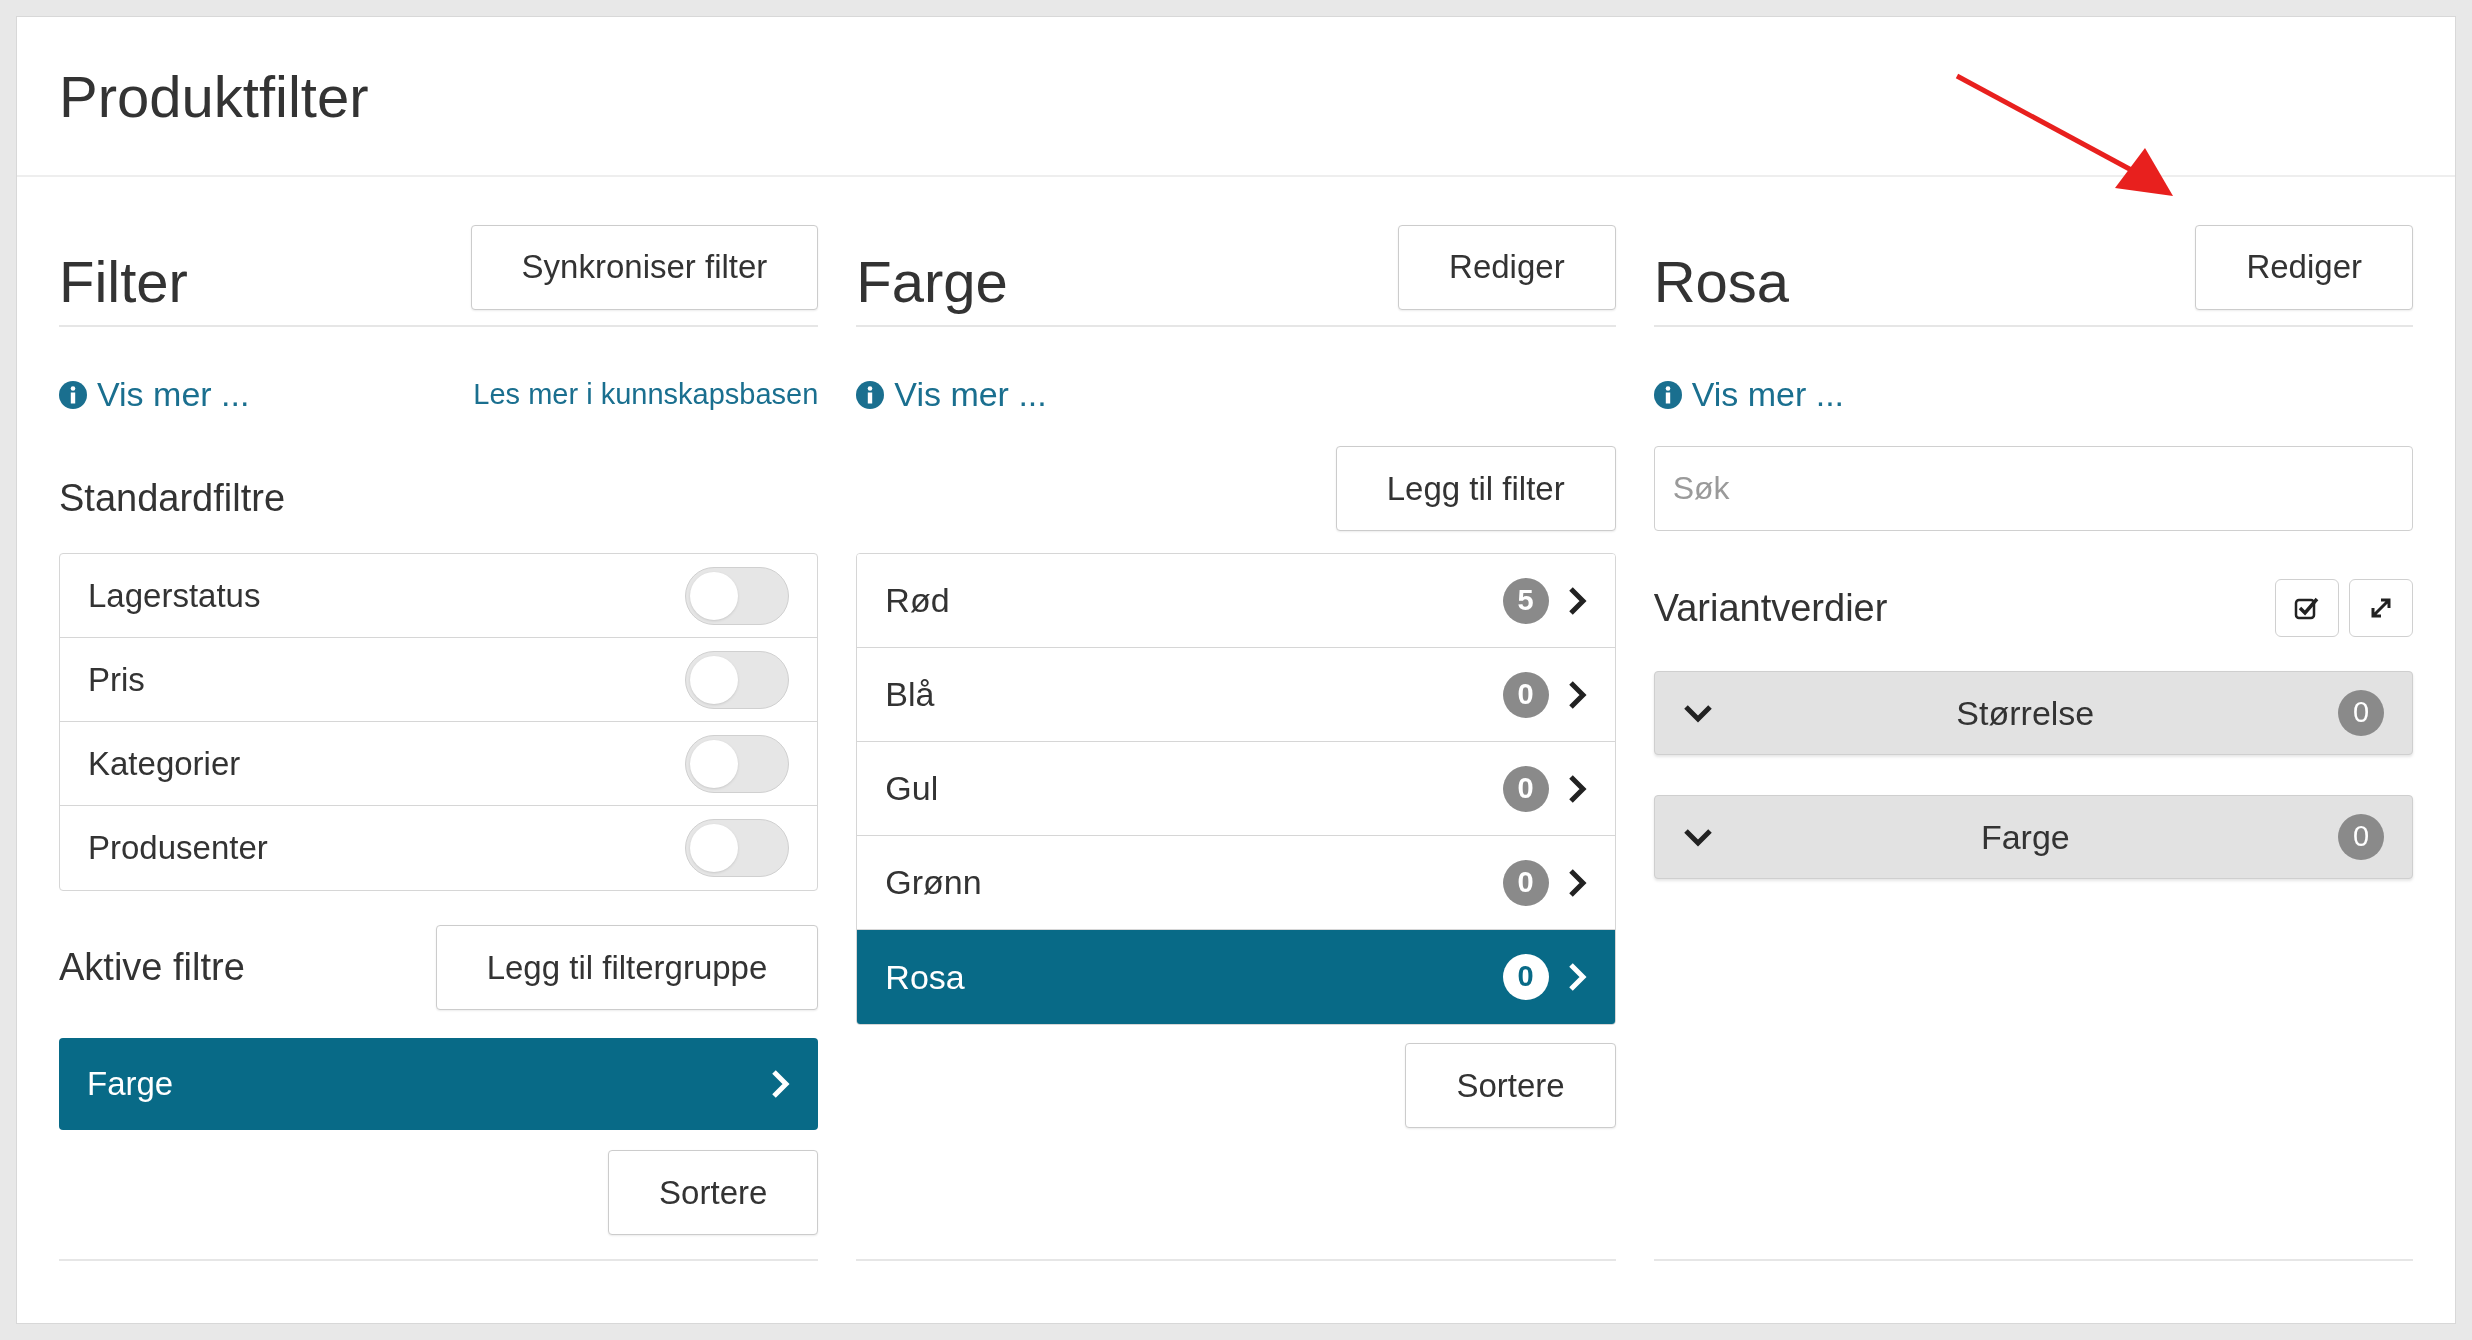  I want to click on filter-label: Lagerstatus, so click(174, 595).